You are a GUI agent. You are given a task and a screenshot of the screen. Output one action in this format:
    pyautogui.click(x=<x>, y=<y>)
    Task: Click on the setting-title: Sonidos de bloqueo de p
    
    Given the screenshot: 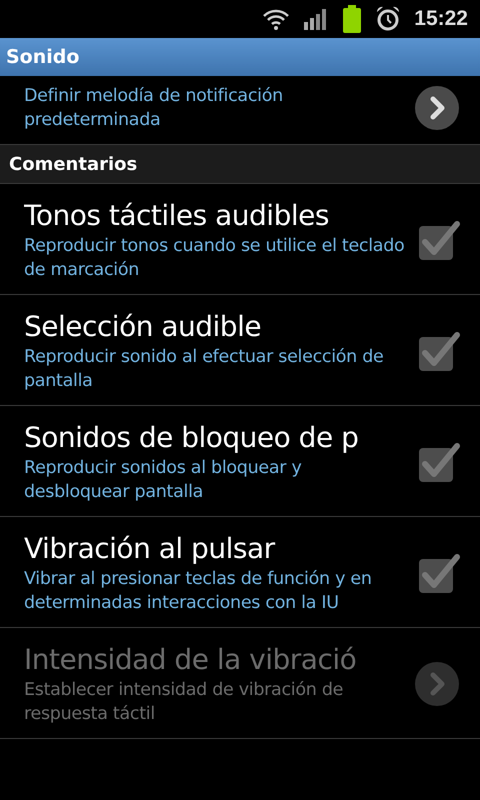 What is the action you would take?
    pyautogui.click(x=192, y=438)
    